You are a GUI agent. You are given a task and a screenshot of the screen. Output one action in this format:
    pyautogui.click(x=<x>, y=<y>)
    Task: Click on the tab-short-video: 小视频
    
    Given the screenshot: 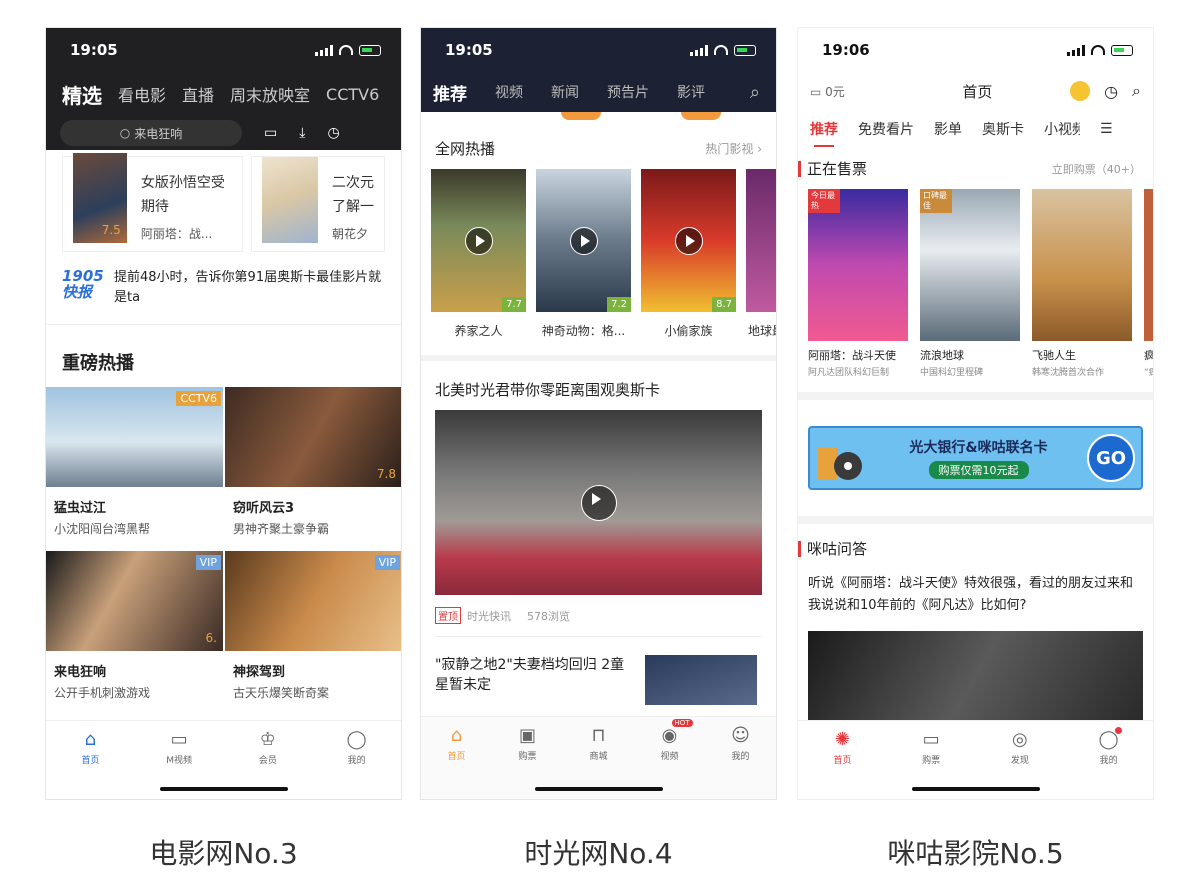 What is the action you would take?
    pyautogui.click(x=1062, y=129)
    